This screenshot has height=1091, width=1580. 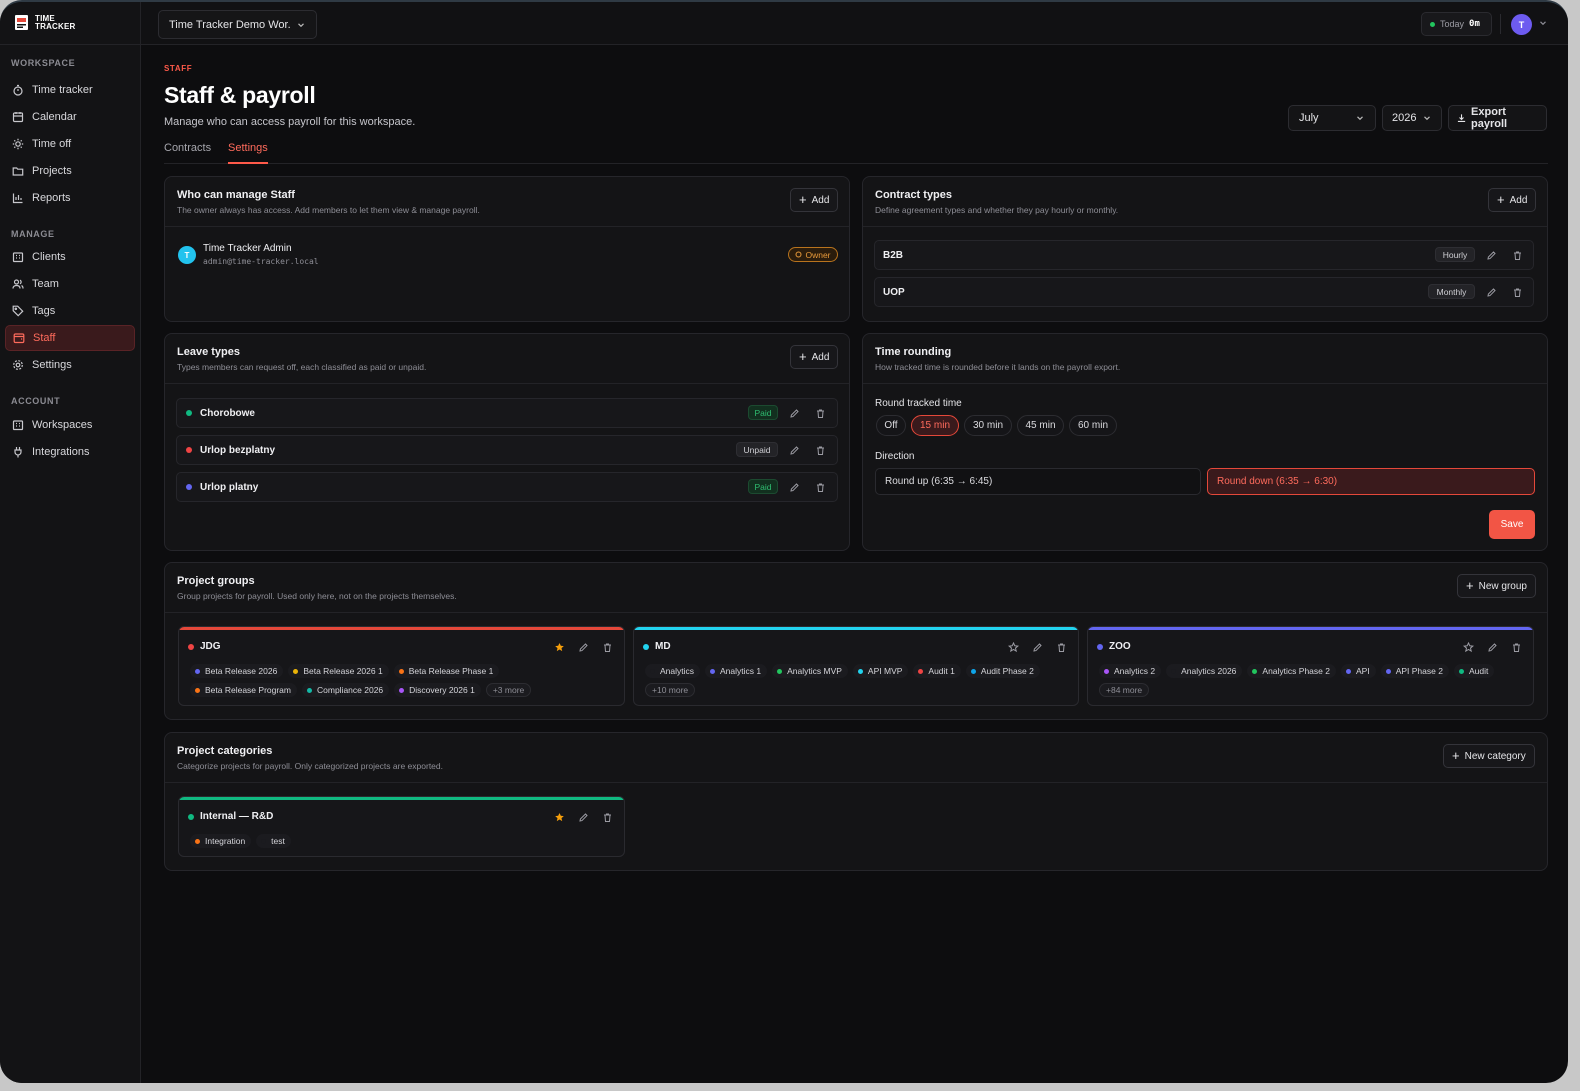 I want to click on rounding-15-min: 15 min, so click(x=935, y=425).